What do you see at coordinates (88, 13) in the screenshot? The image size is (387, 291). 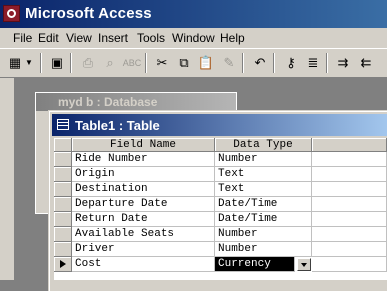 I see `window-title: Microsoft Access` at bounding box center [88, 13].